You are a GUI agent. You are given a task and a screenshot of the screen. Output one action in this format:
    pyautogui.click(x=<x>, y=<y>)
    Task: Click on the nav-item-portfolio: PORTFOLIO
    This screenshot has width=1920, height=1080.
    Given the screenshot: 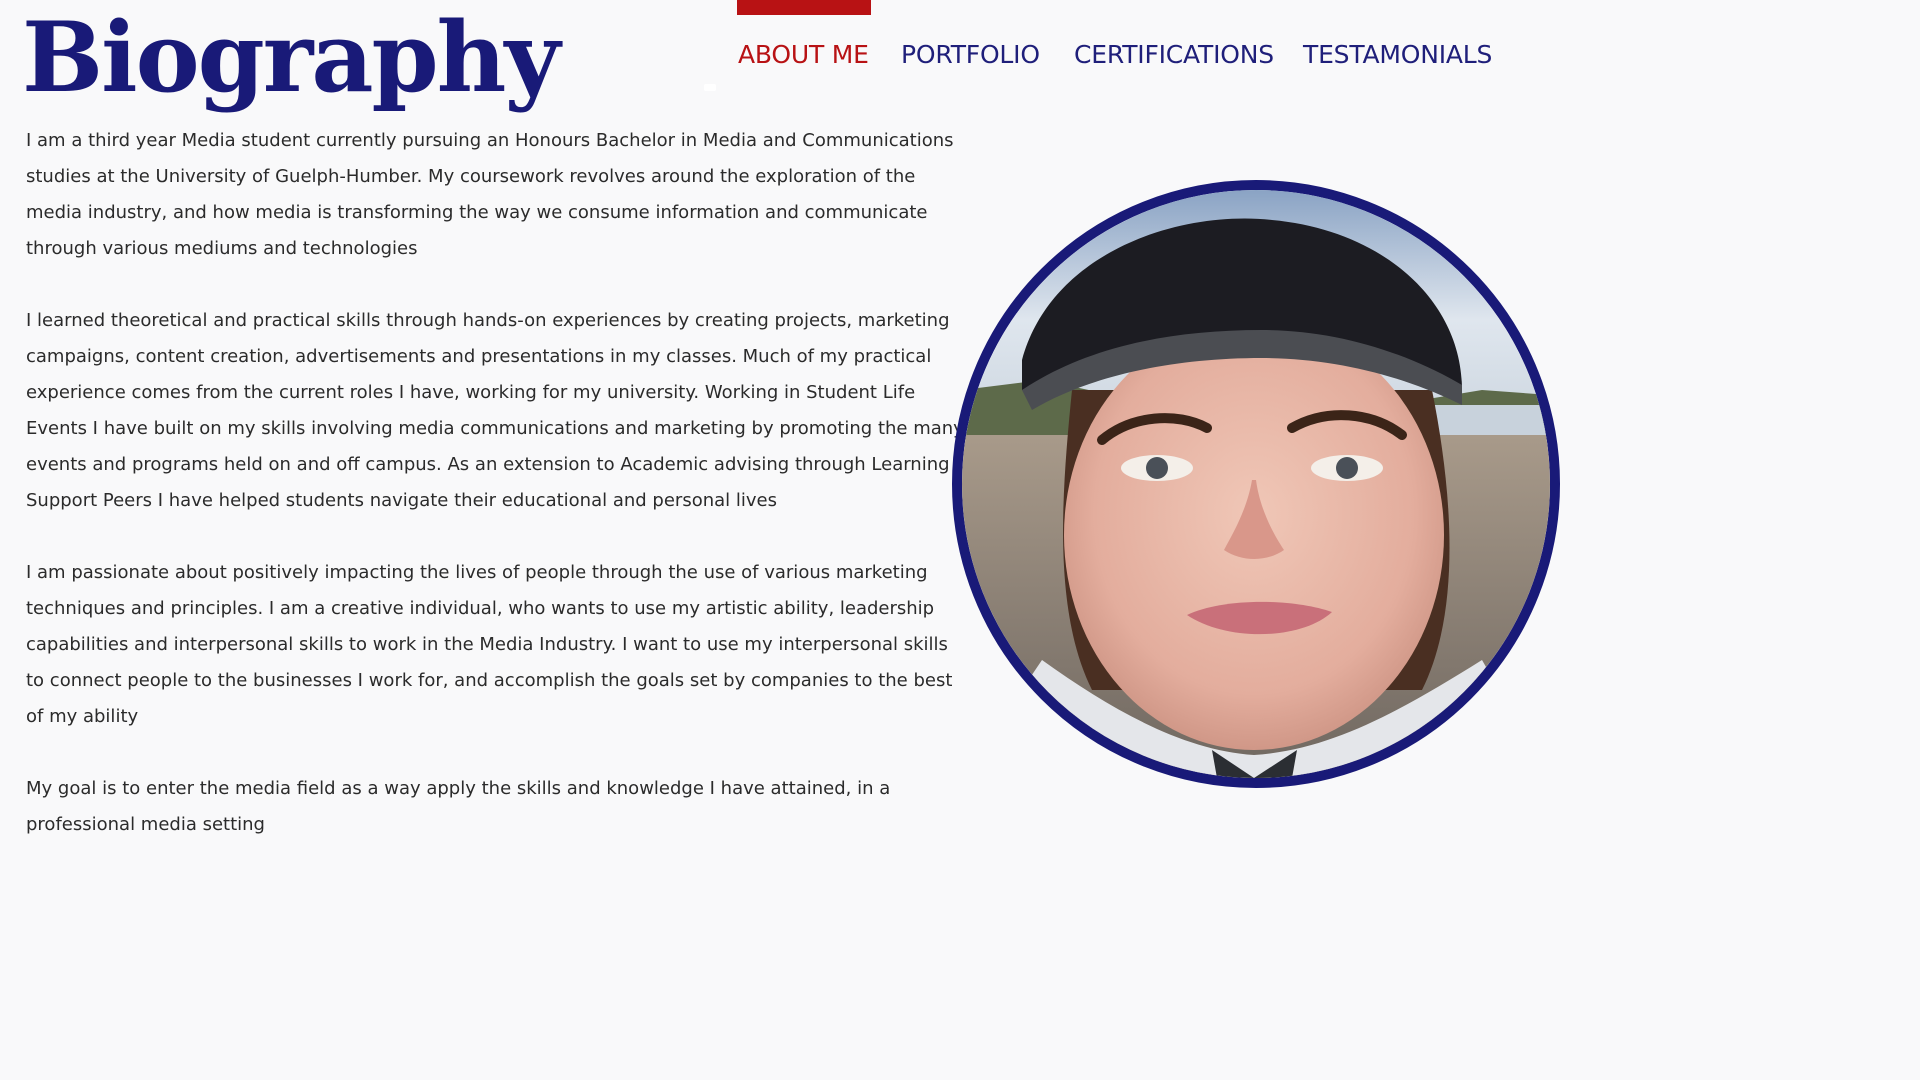 What is the action you would take?
    pyautogui.click(x=970, y=55)
    